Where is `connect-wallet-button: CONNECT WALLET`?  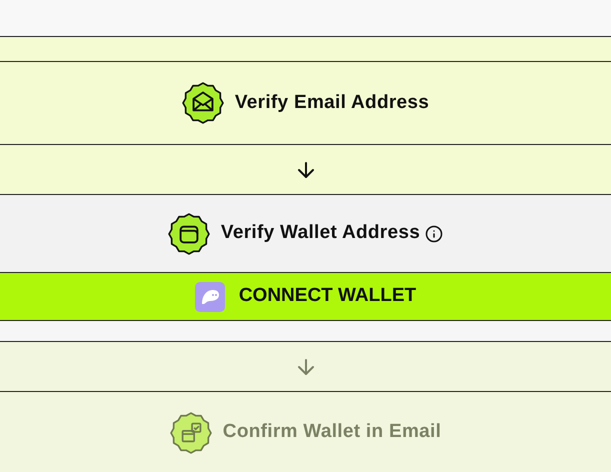
connect-wallet-button: CONNECT WALLET is located at coordinates (305, 297).